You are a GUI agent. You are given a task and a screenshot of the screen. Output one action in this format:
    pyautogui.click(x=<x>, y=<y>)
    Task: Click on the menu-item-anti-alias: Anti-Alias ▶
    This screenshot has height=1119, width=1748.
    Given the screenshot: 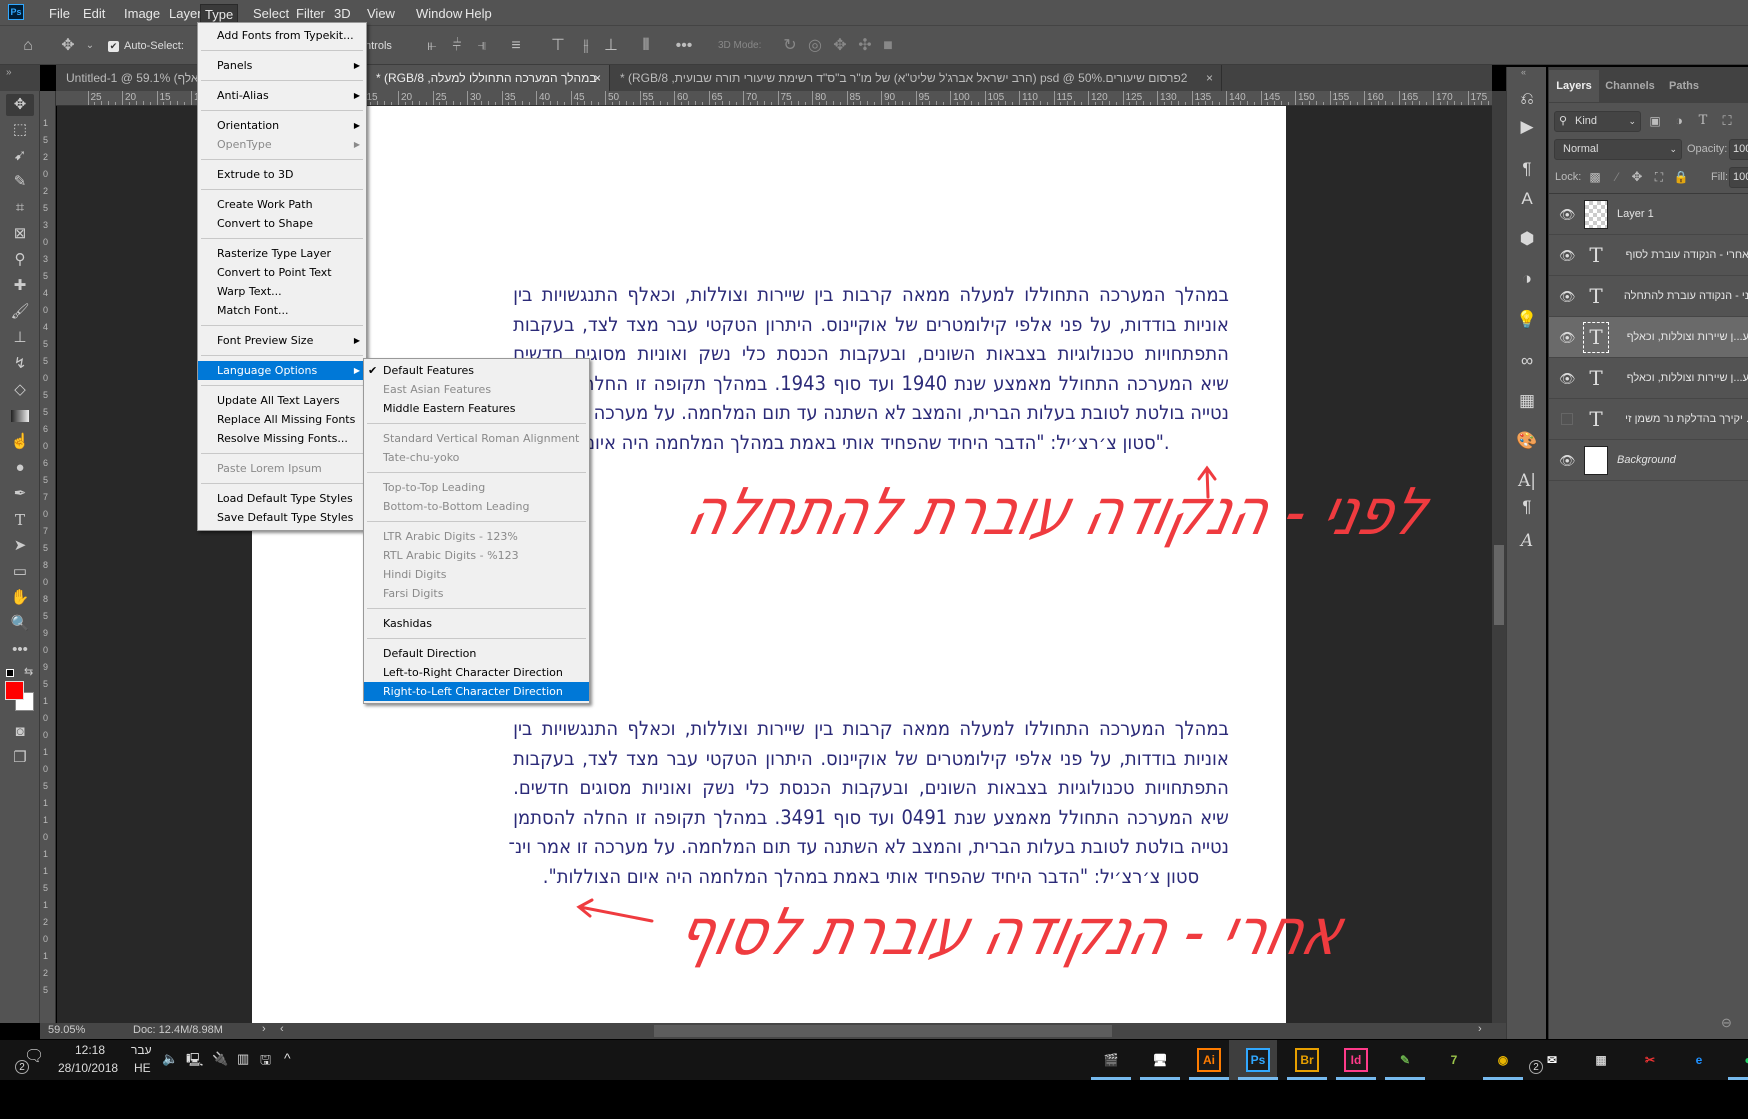 What is the action you would take?
    pyautogui.click(x=282, y=95)
    